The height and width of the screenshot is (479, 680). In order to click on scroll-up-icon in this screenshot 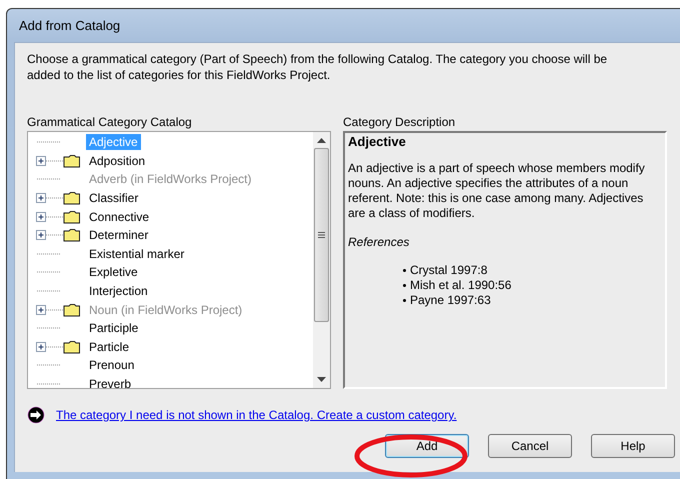, I will do `click(321, 140)`.